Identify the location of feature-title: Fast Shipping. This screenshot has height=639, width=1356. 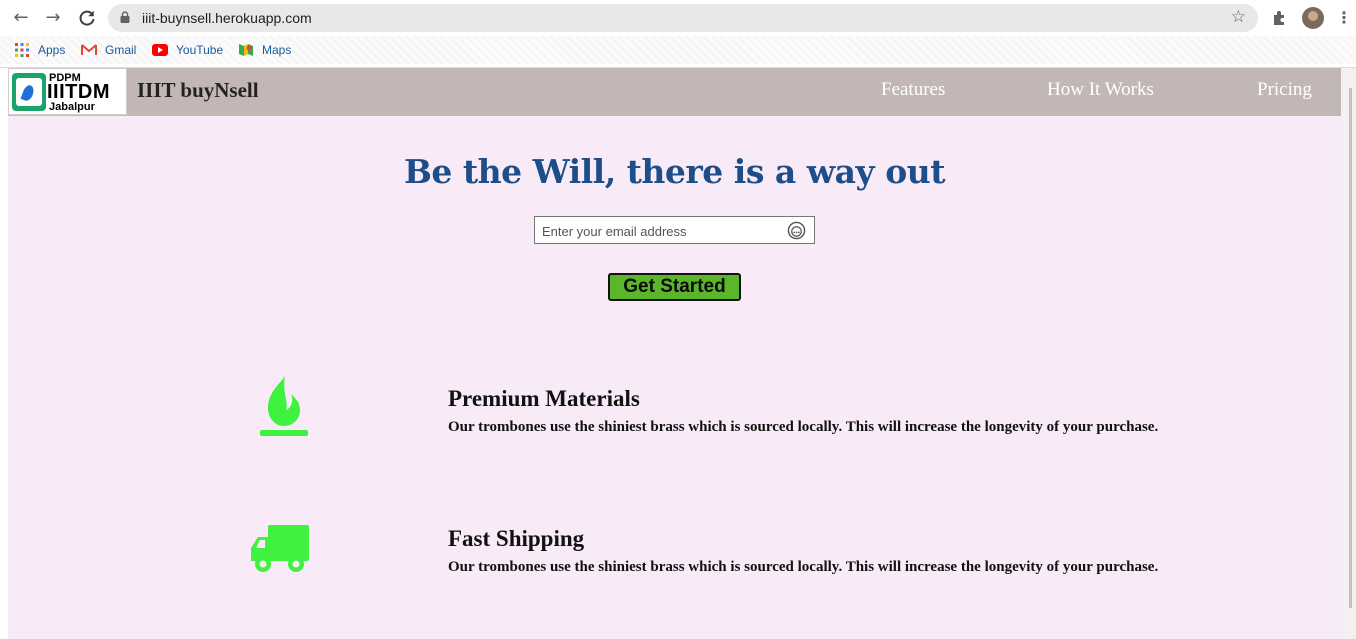
(516, 538).